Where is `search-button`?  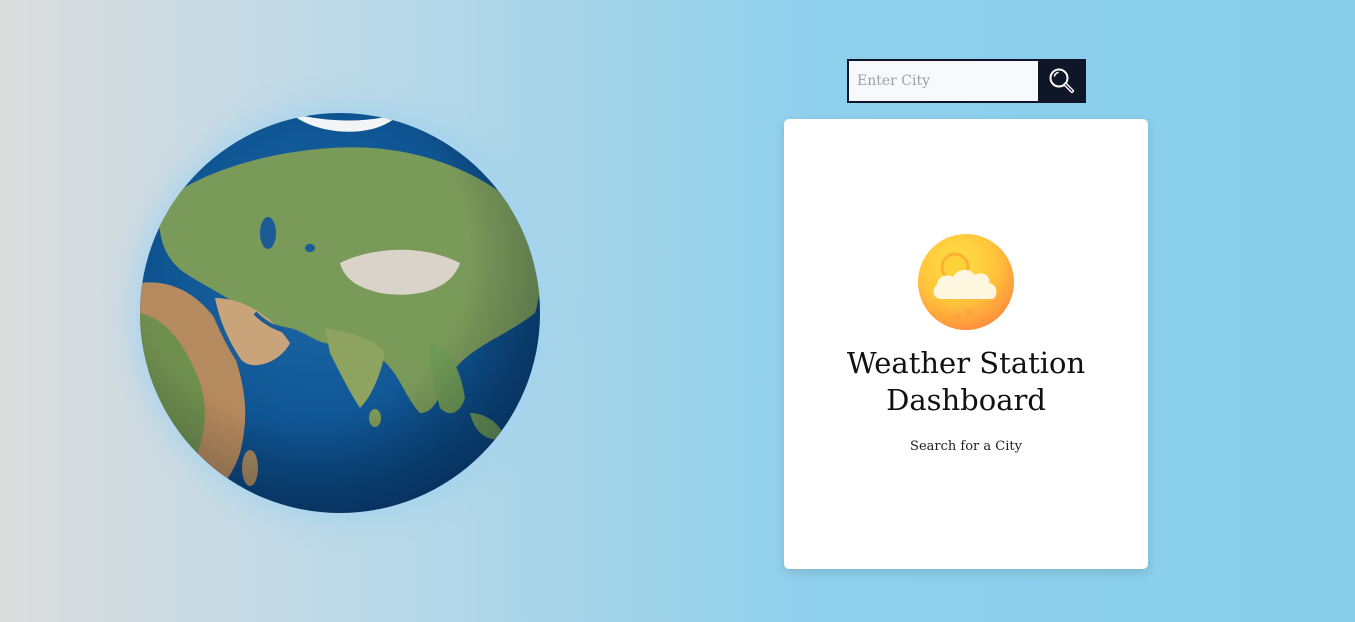 search-button is located at coordinates (1062, 81).